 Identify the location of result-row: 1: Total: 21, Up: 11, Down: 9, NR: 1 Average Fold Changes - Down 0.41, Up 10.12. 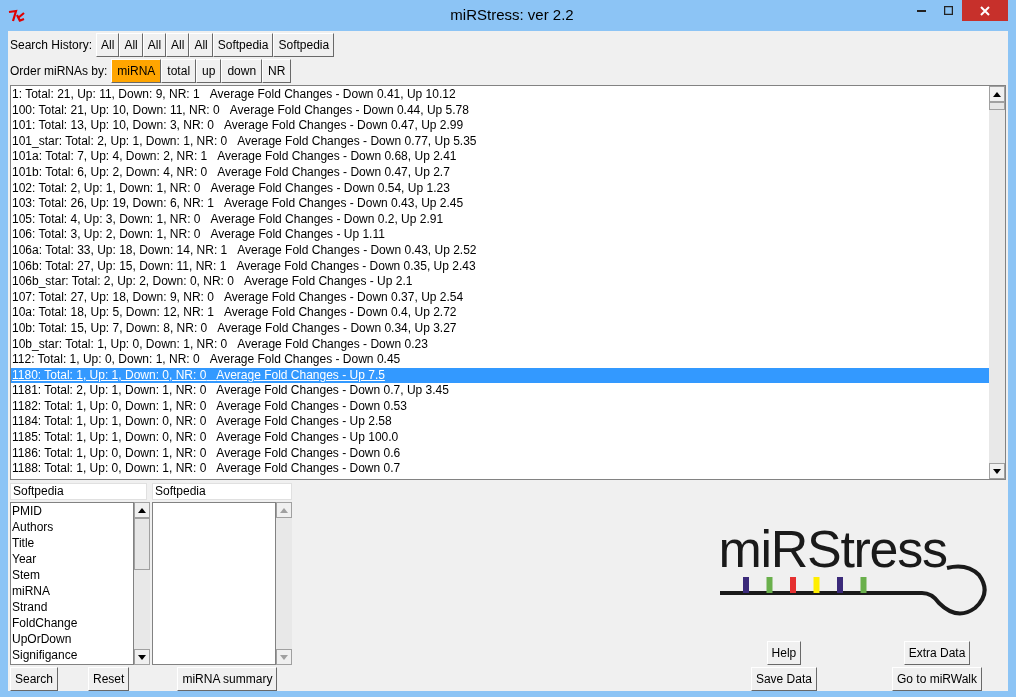
(500, 95).